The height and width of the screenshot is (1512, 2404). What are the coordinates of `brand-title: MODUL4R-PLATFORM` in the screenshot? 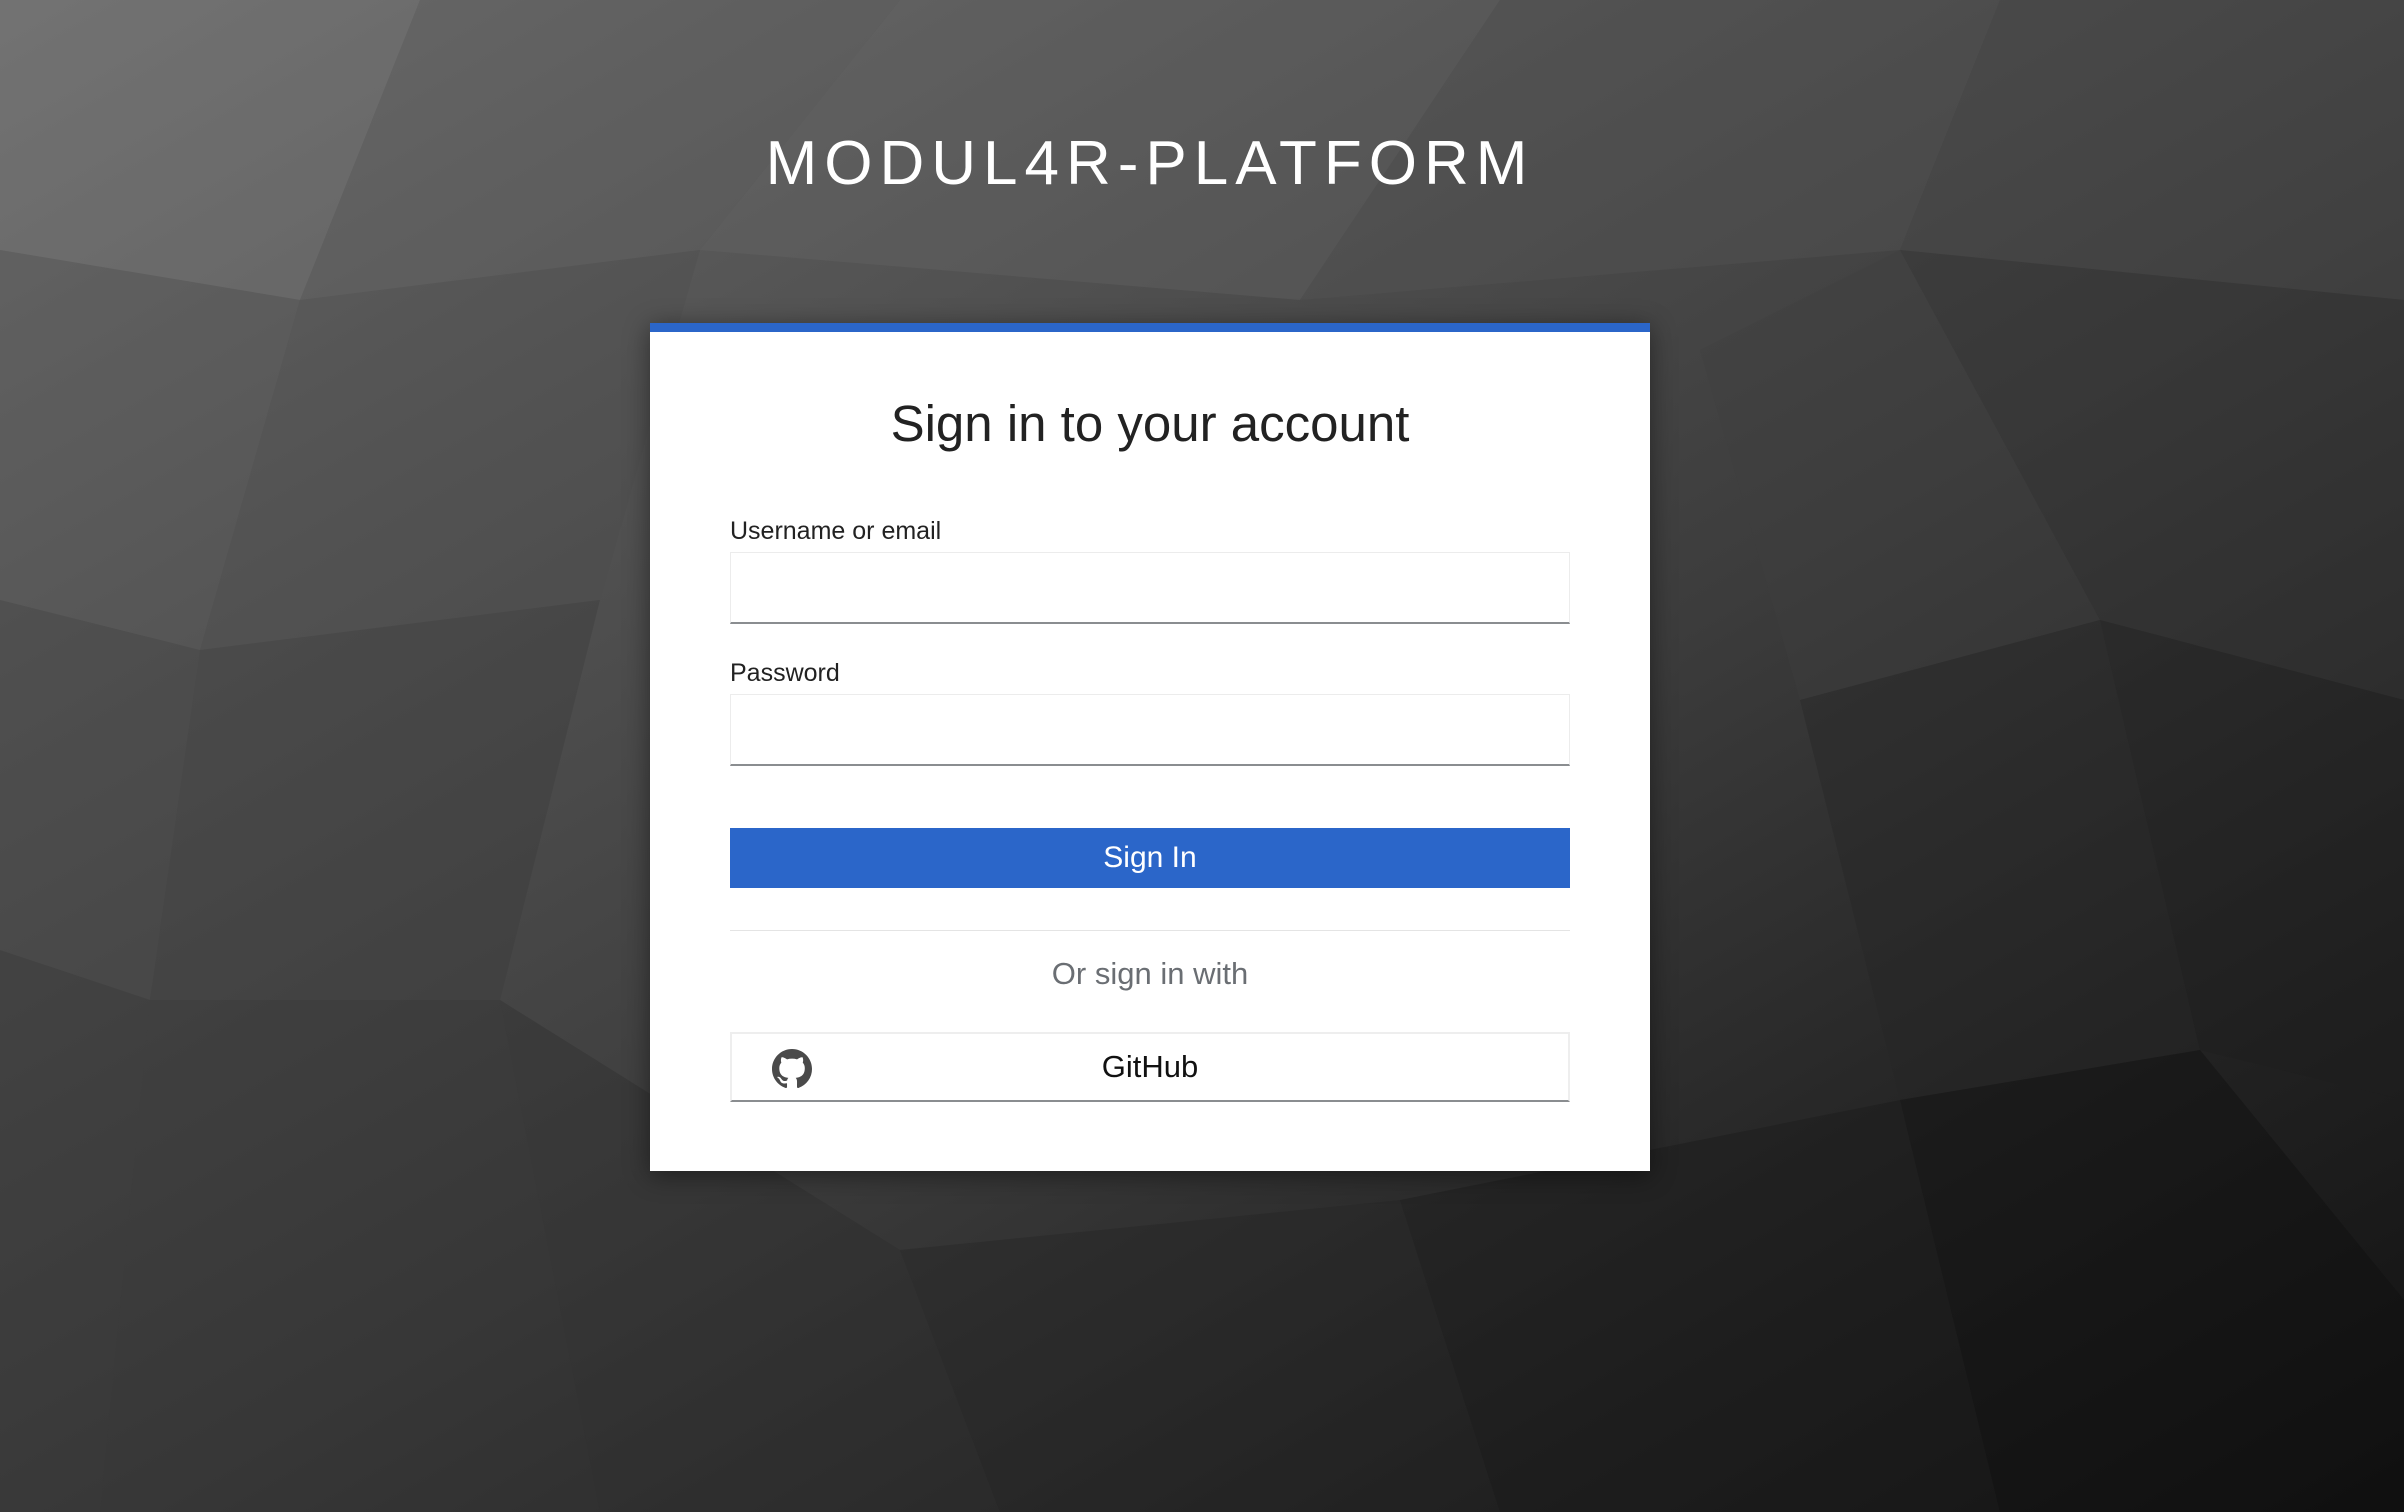 It's located at (1150, 163).